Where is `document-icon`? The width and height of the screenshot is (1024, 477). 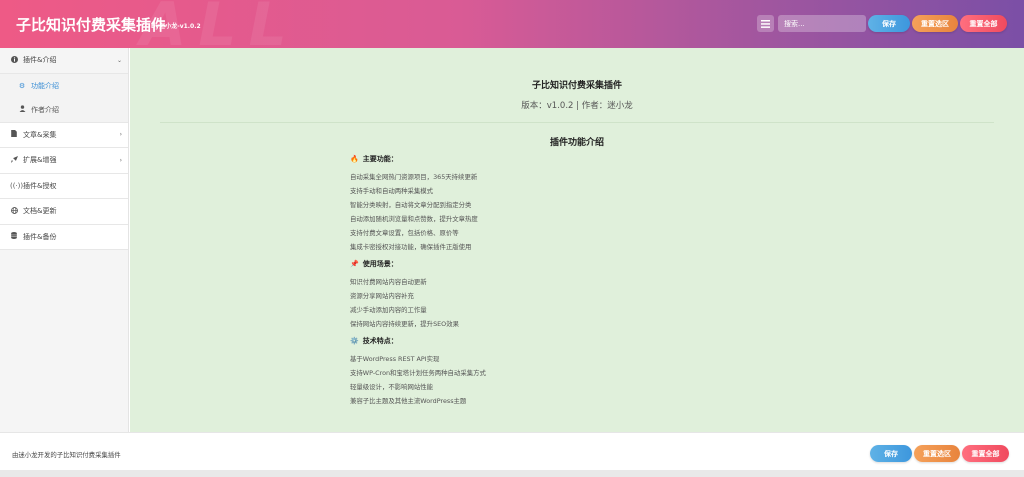
document-icon is located at coordinates (14, 134).